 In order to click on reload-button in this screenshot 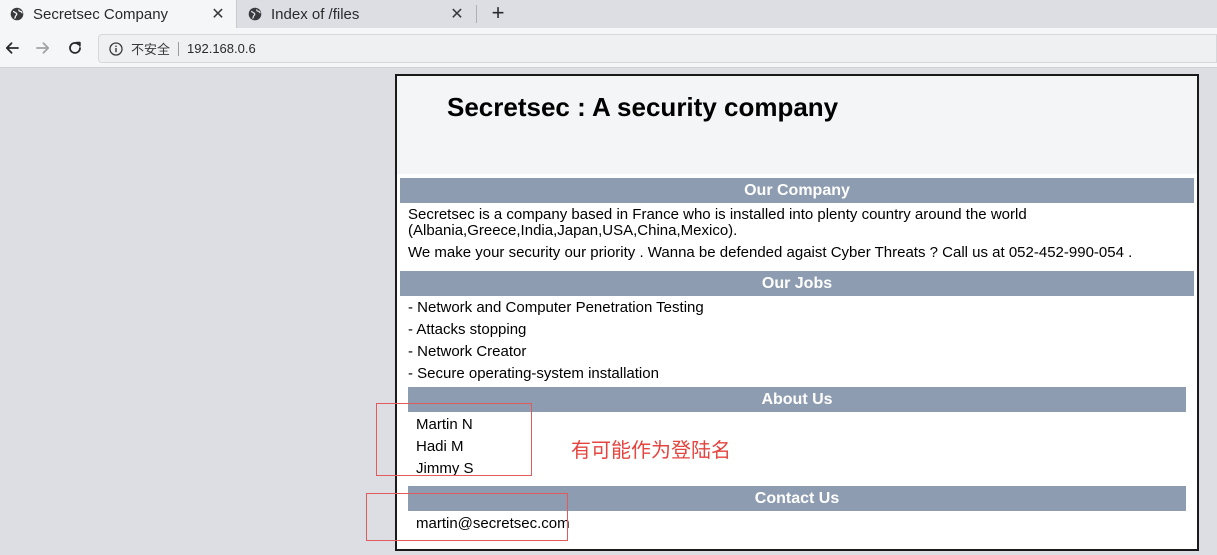, I will do `click(75, 48)`.